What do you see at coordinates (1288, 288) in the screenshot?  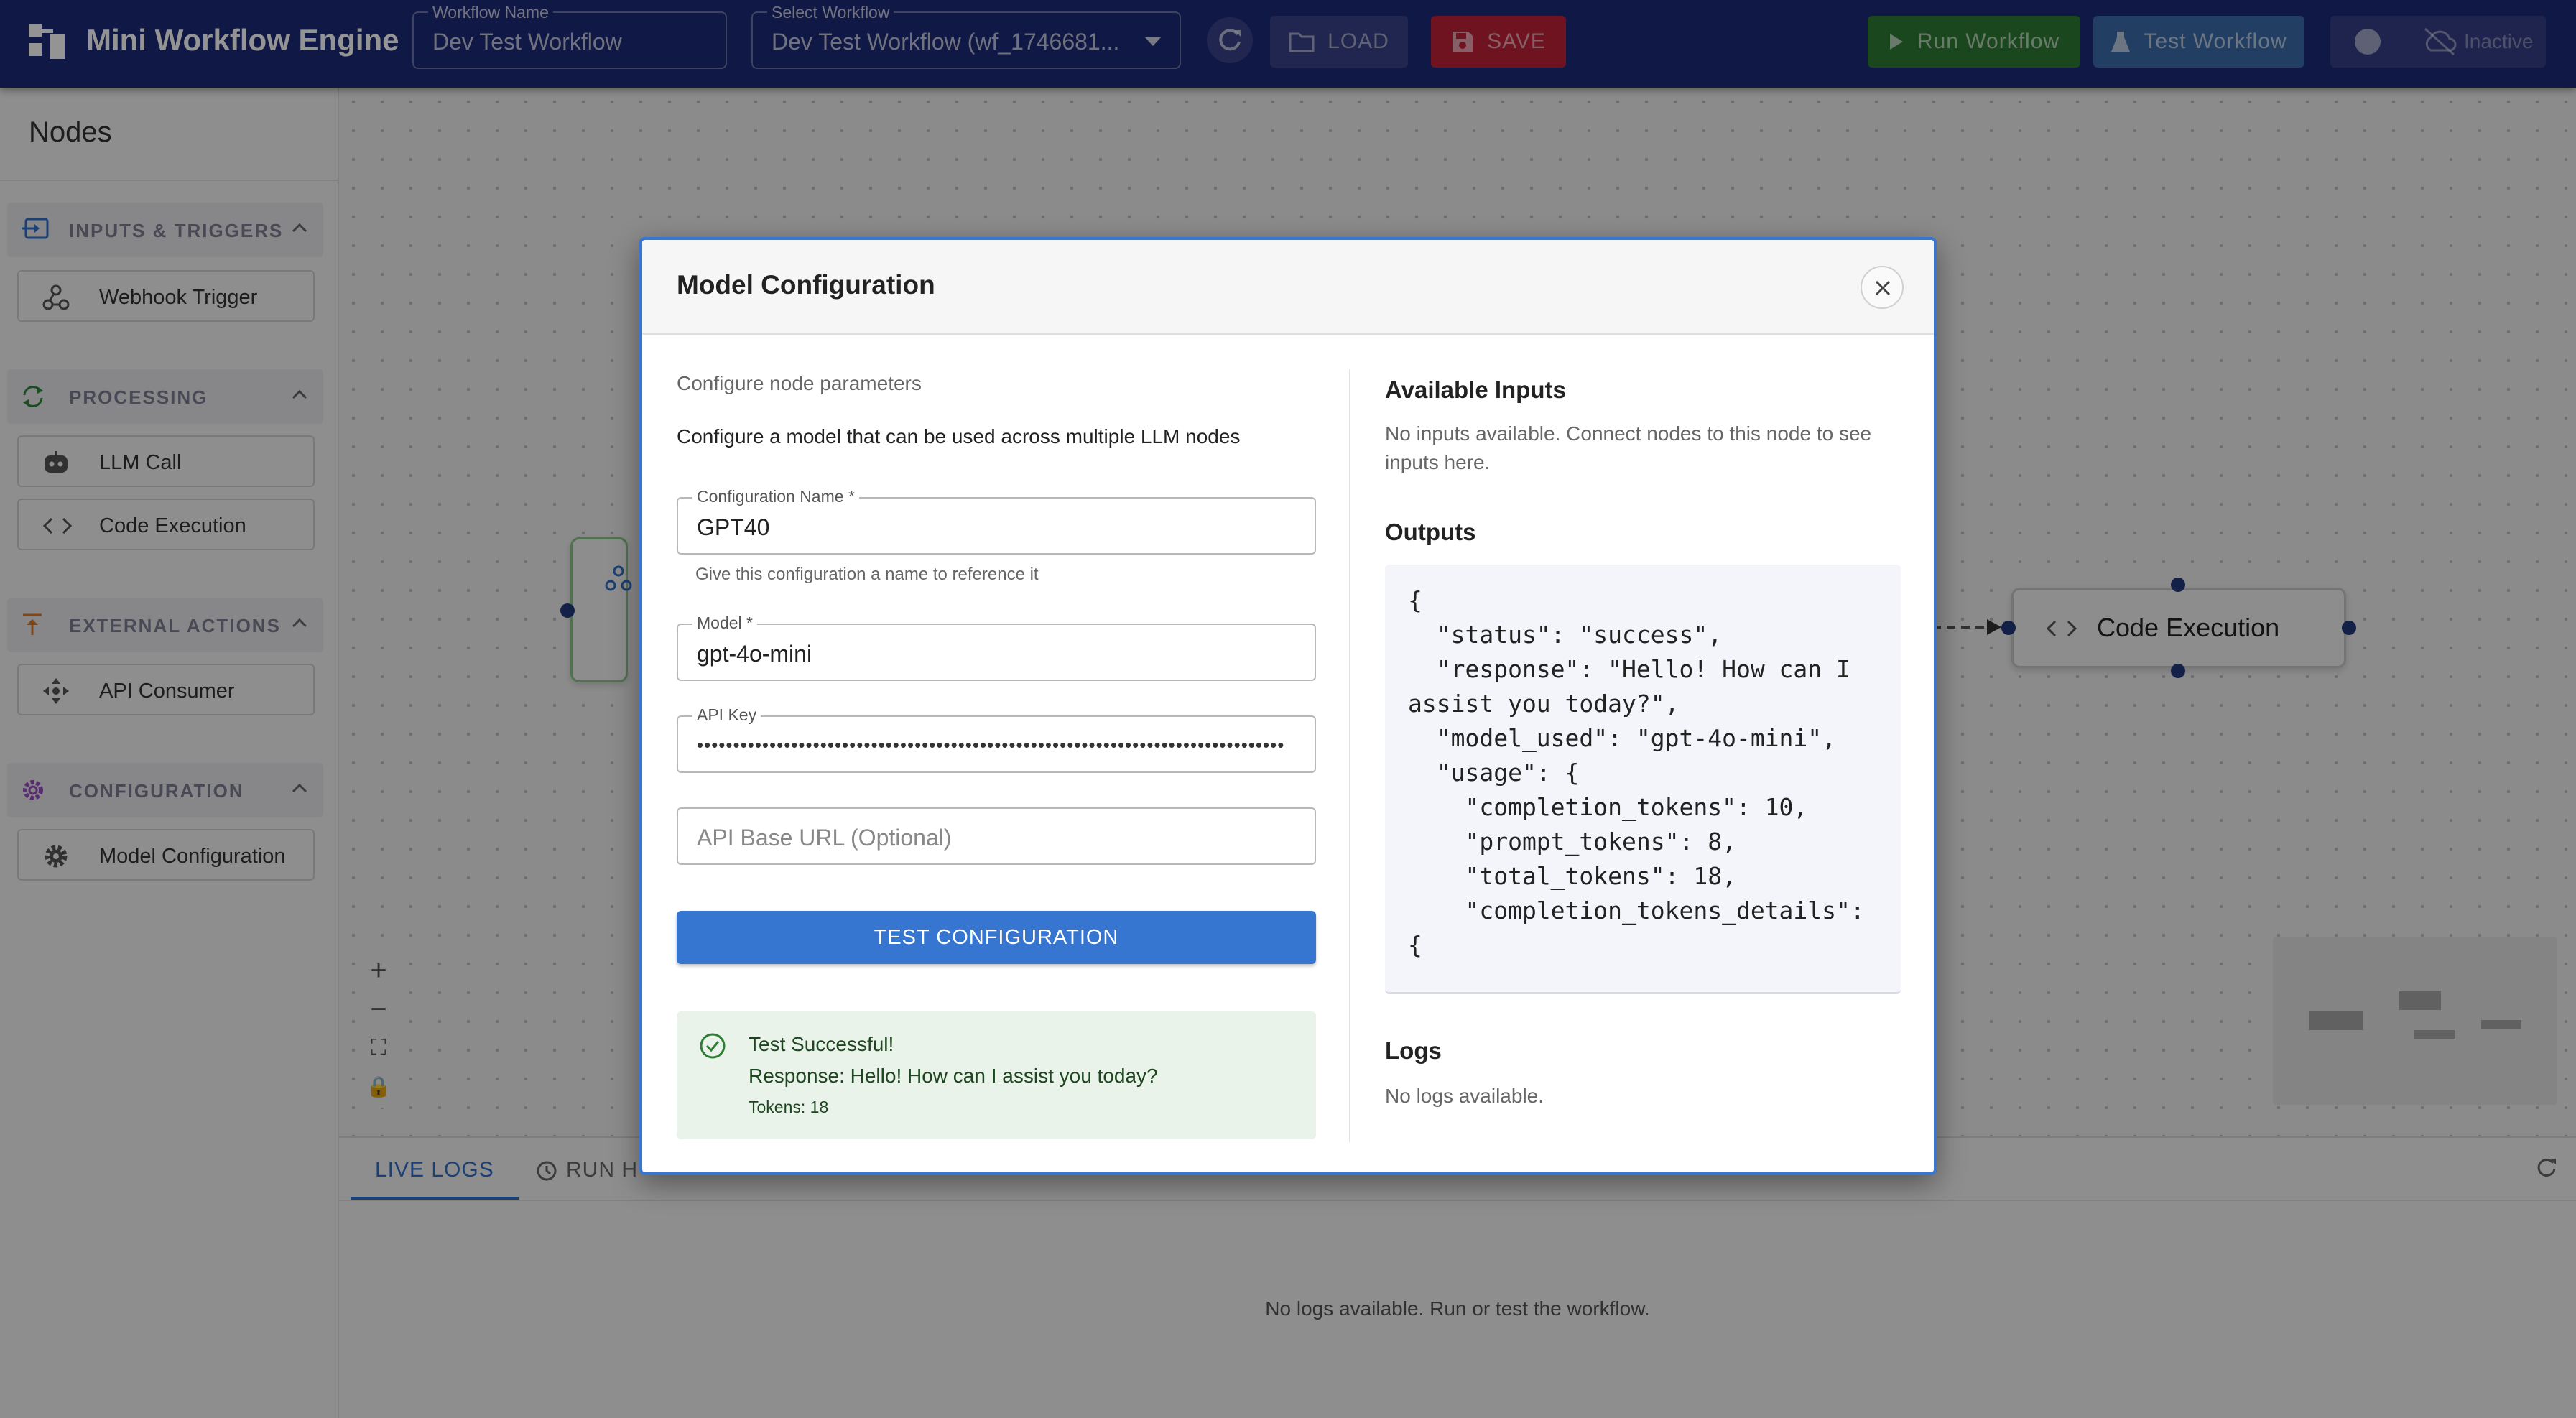 I see `dialog-header: Model Configuration` at bounding box center [1288, 288].